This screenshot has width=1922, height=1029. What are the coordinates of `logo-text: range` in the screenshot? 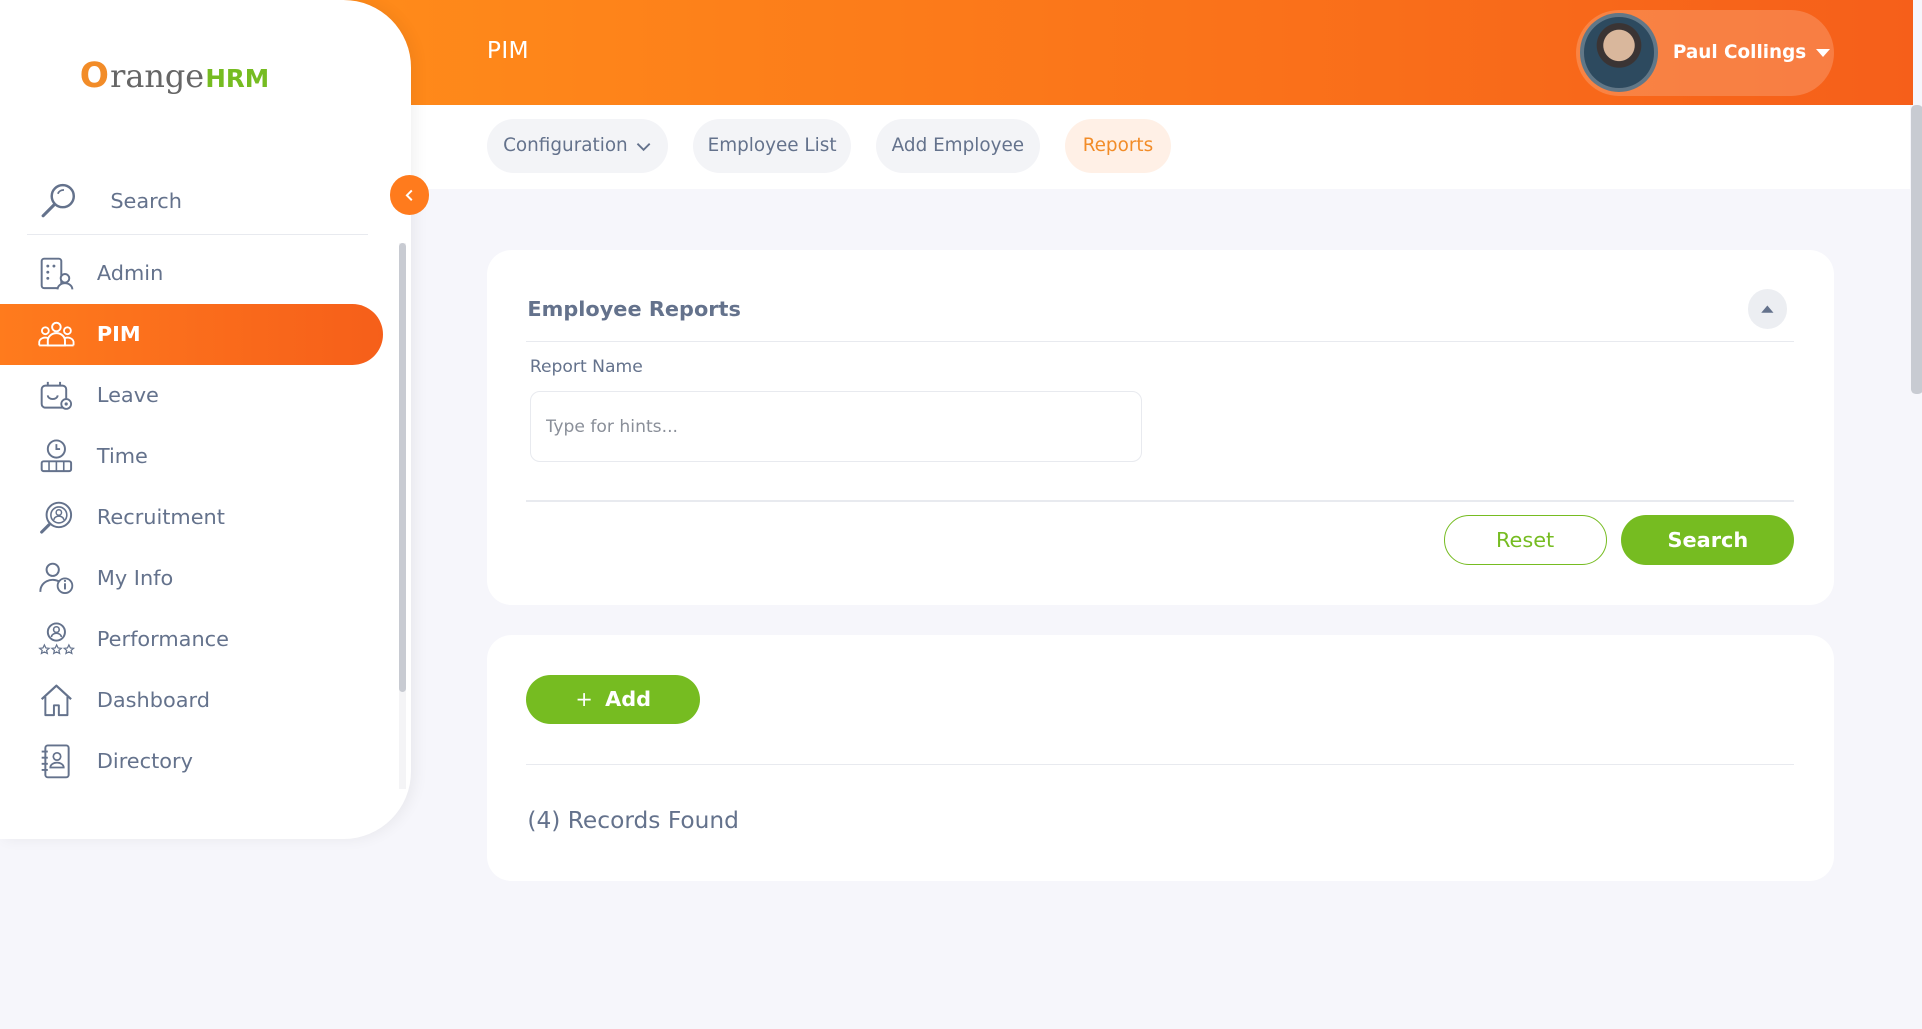 It's located at (157, 76).